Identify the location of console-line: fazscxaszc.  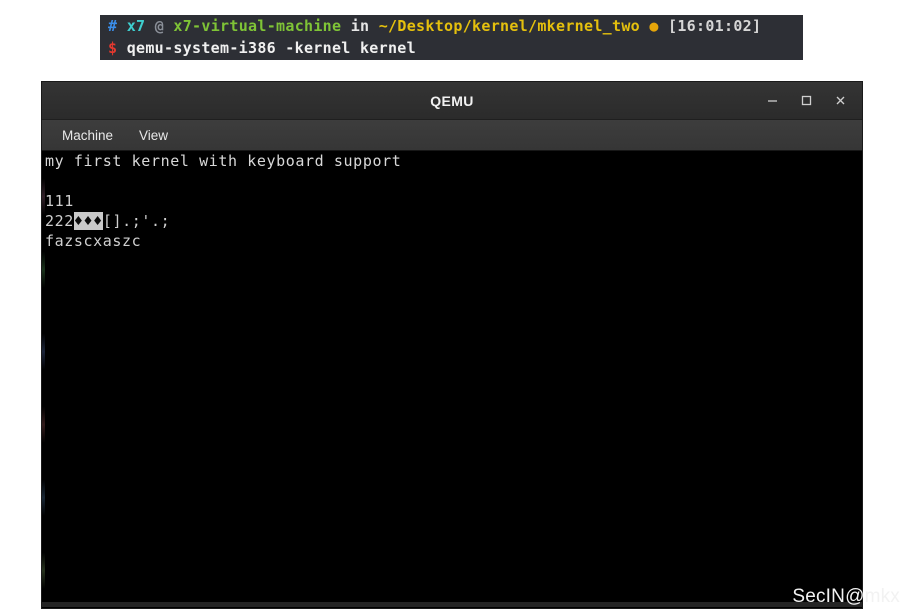
(93, 241).